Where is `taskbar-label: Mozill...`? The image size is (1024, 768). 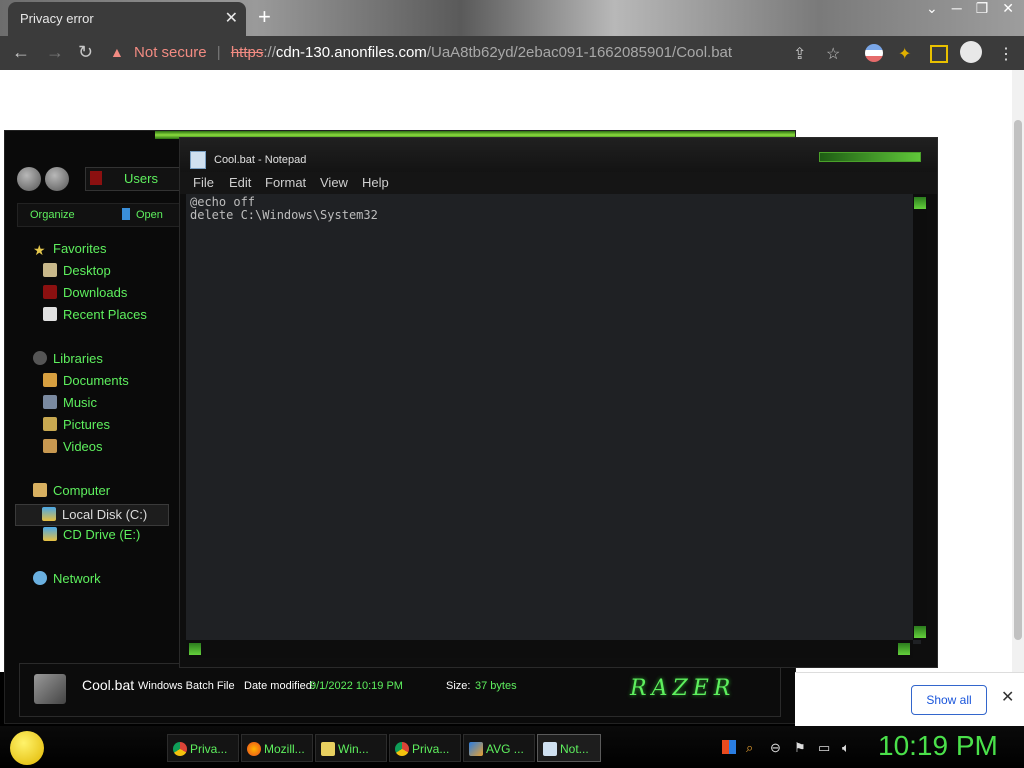 taskbar-label: Mozill... is located at coordinates (284, 749).